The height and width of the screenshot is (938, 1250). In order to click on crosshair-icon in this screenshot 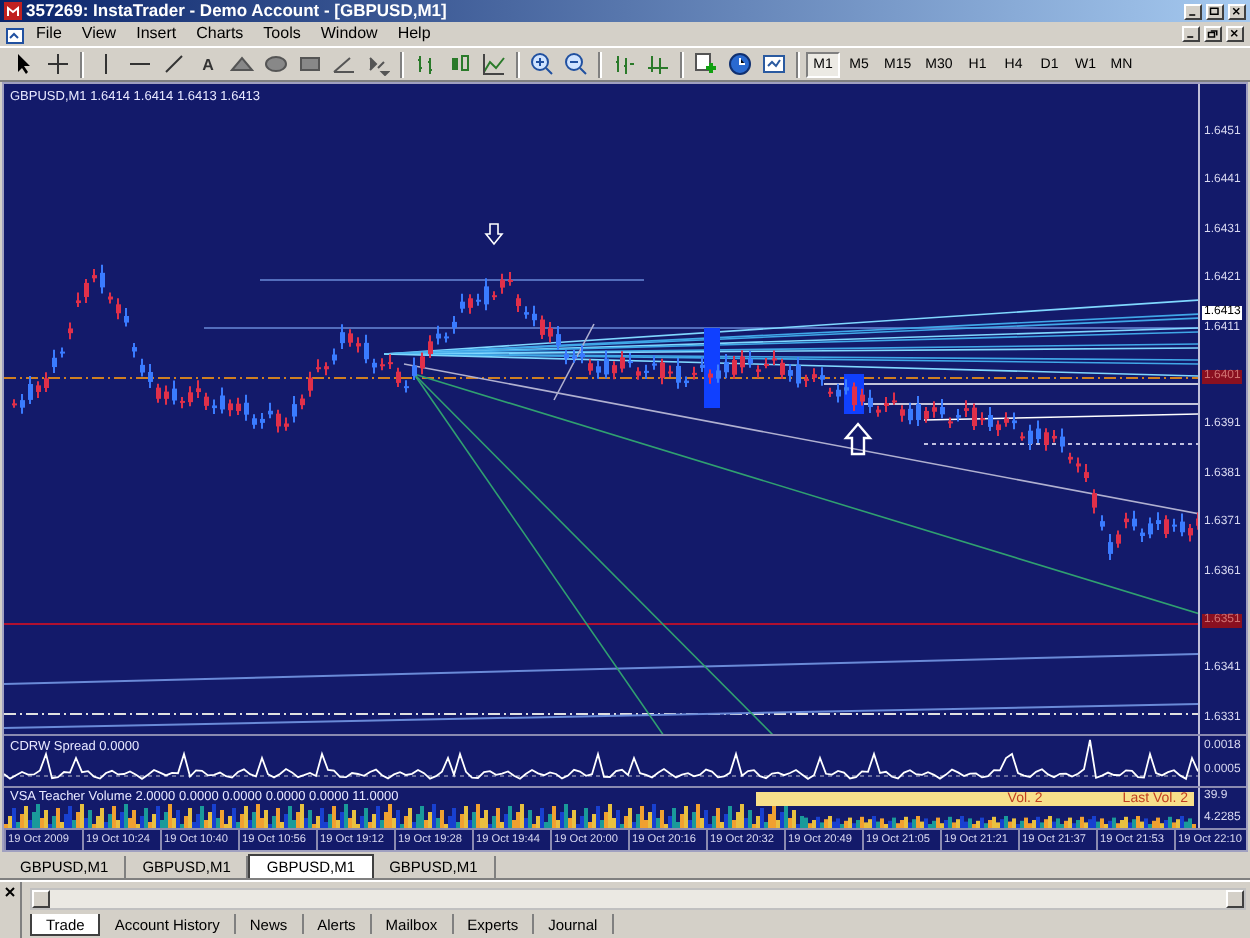, I will do `click(58, 64)`.